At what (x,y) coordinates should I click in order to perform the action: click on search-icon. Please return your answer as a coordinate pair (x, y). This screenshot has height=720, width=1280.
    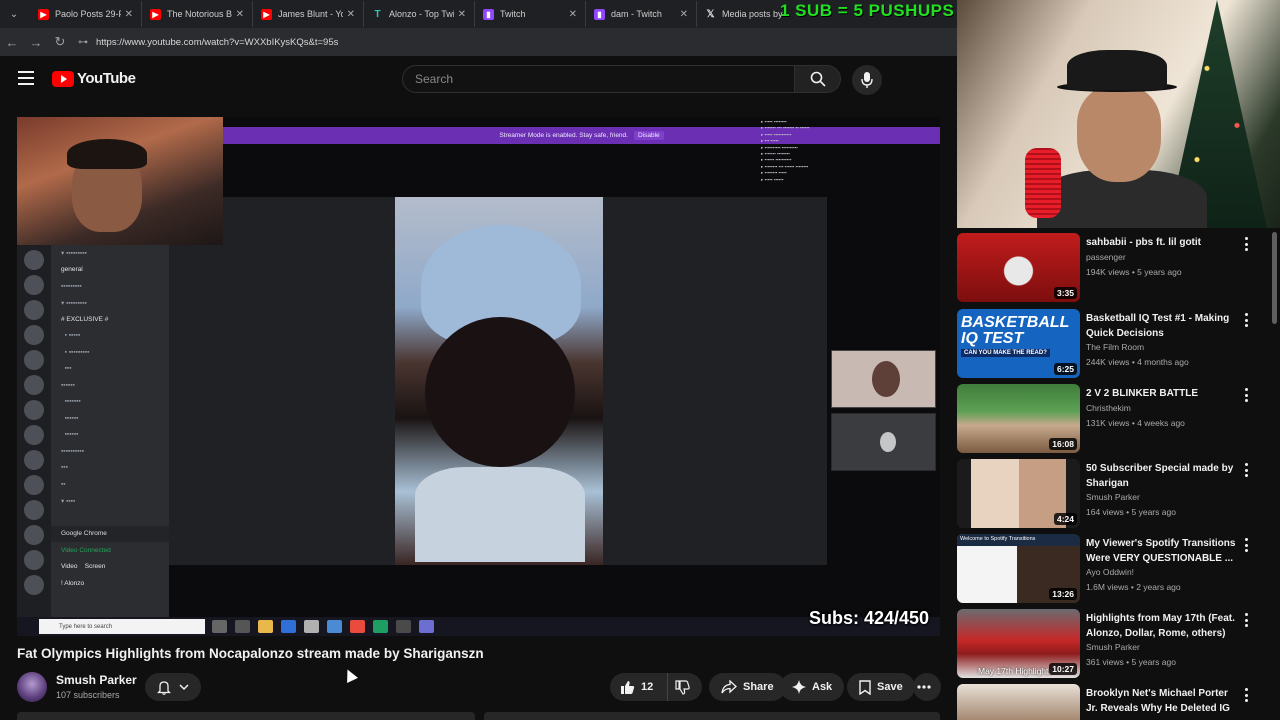
    Looking at the image, I should click on (818, 79).